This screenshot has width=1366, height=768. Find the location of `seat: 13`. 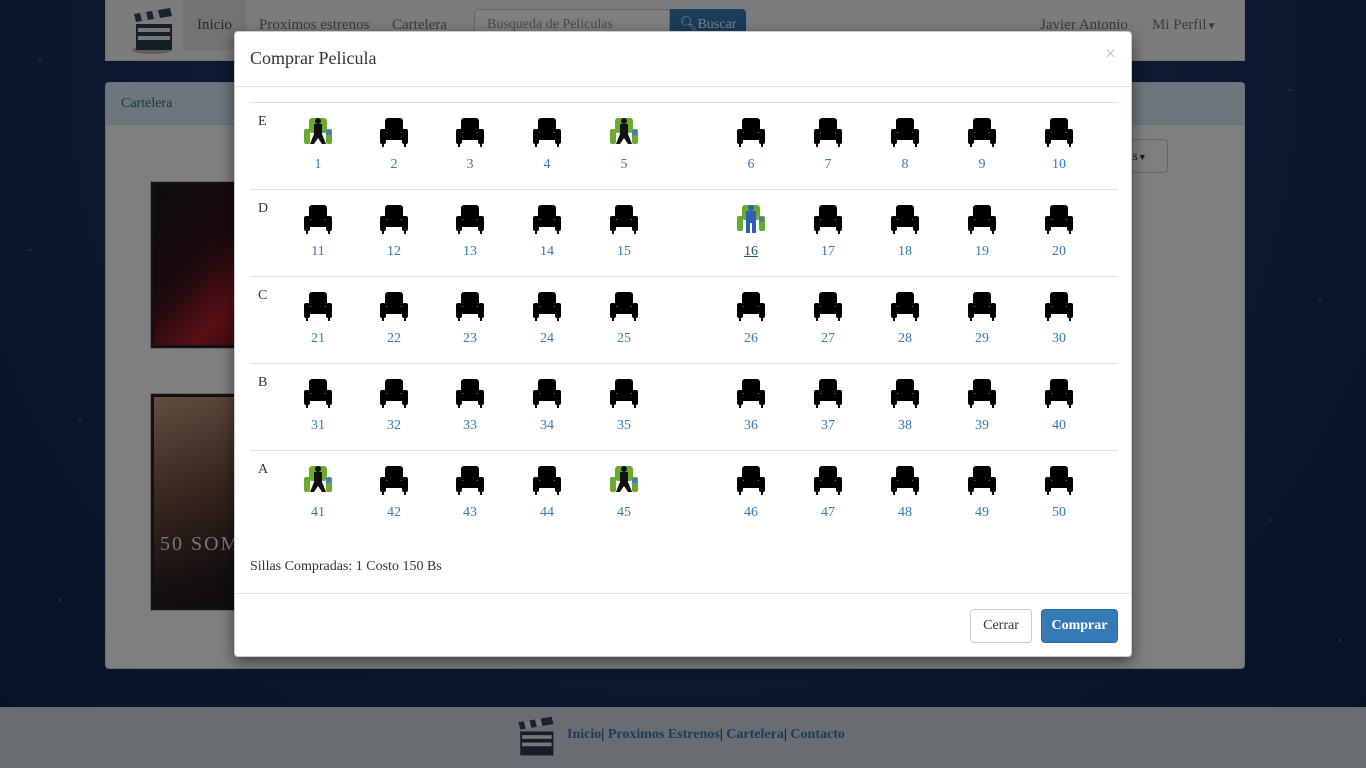

seat: 13 is located at coordinates (470, 231).